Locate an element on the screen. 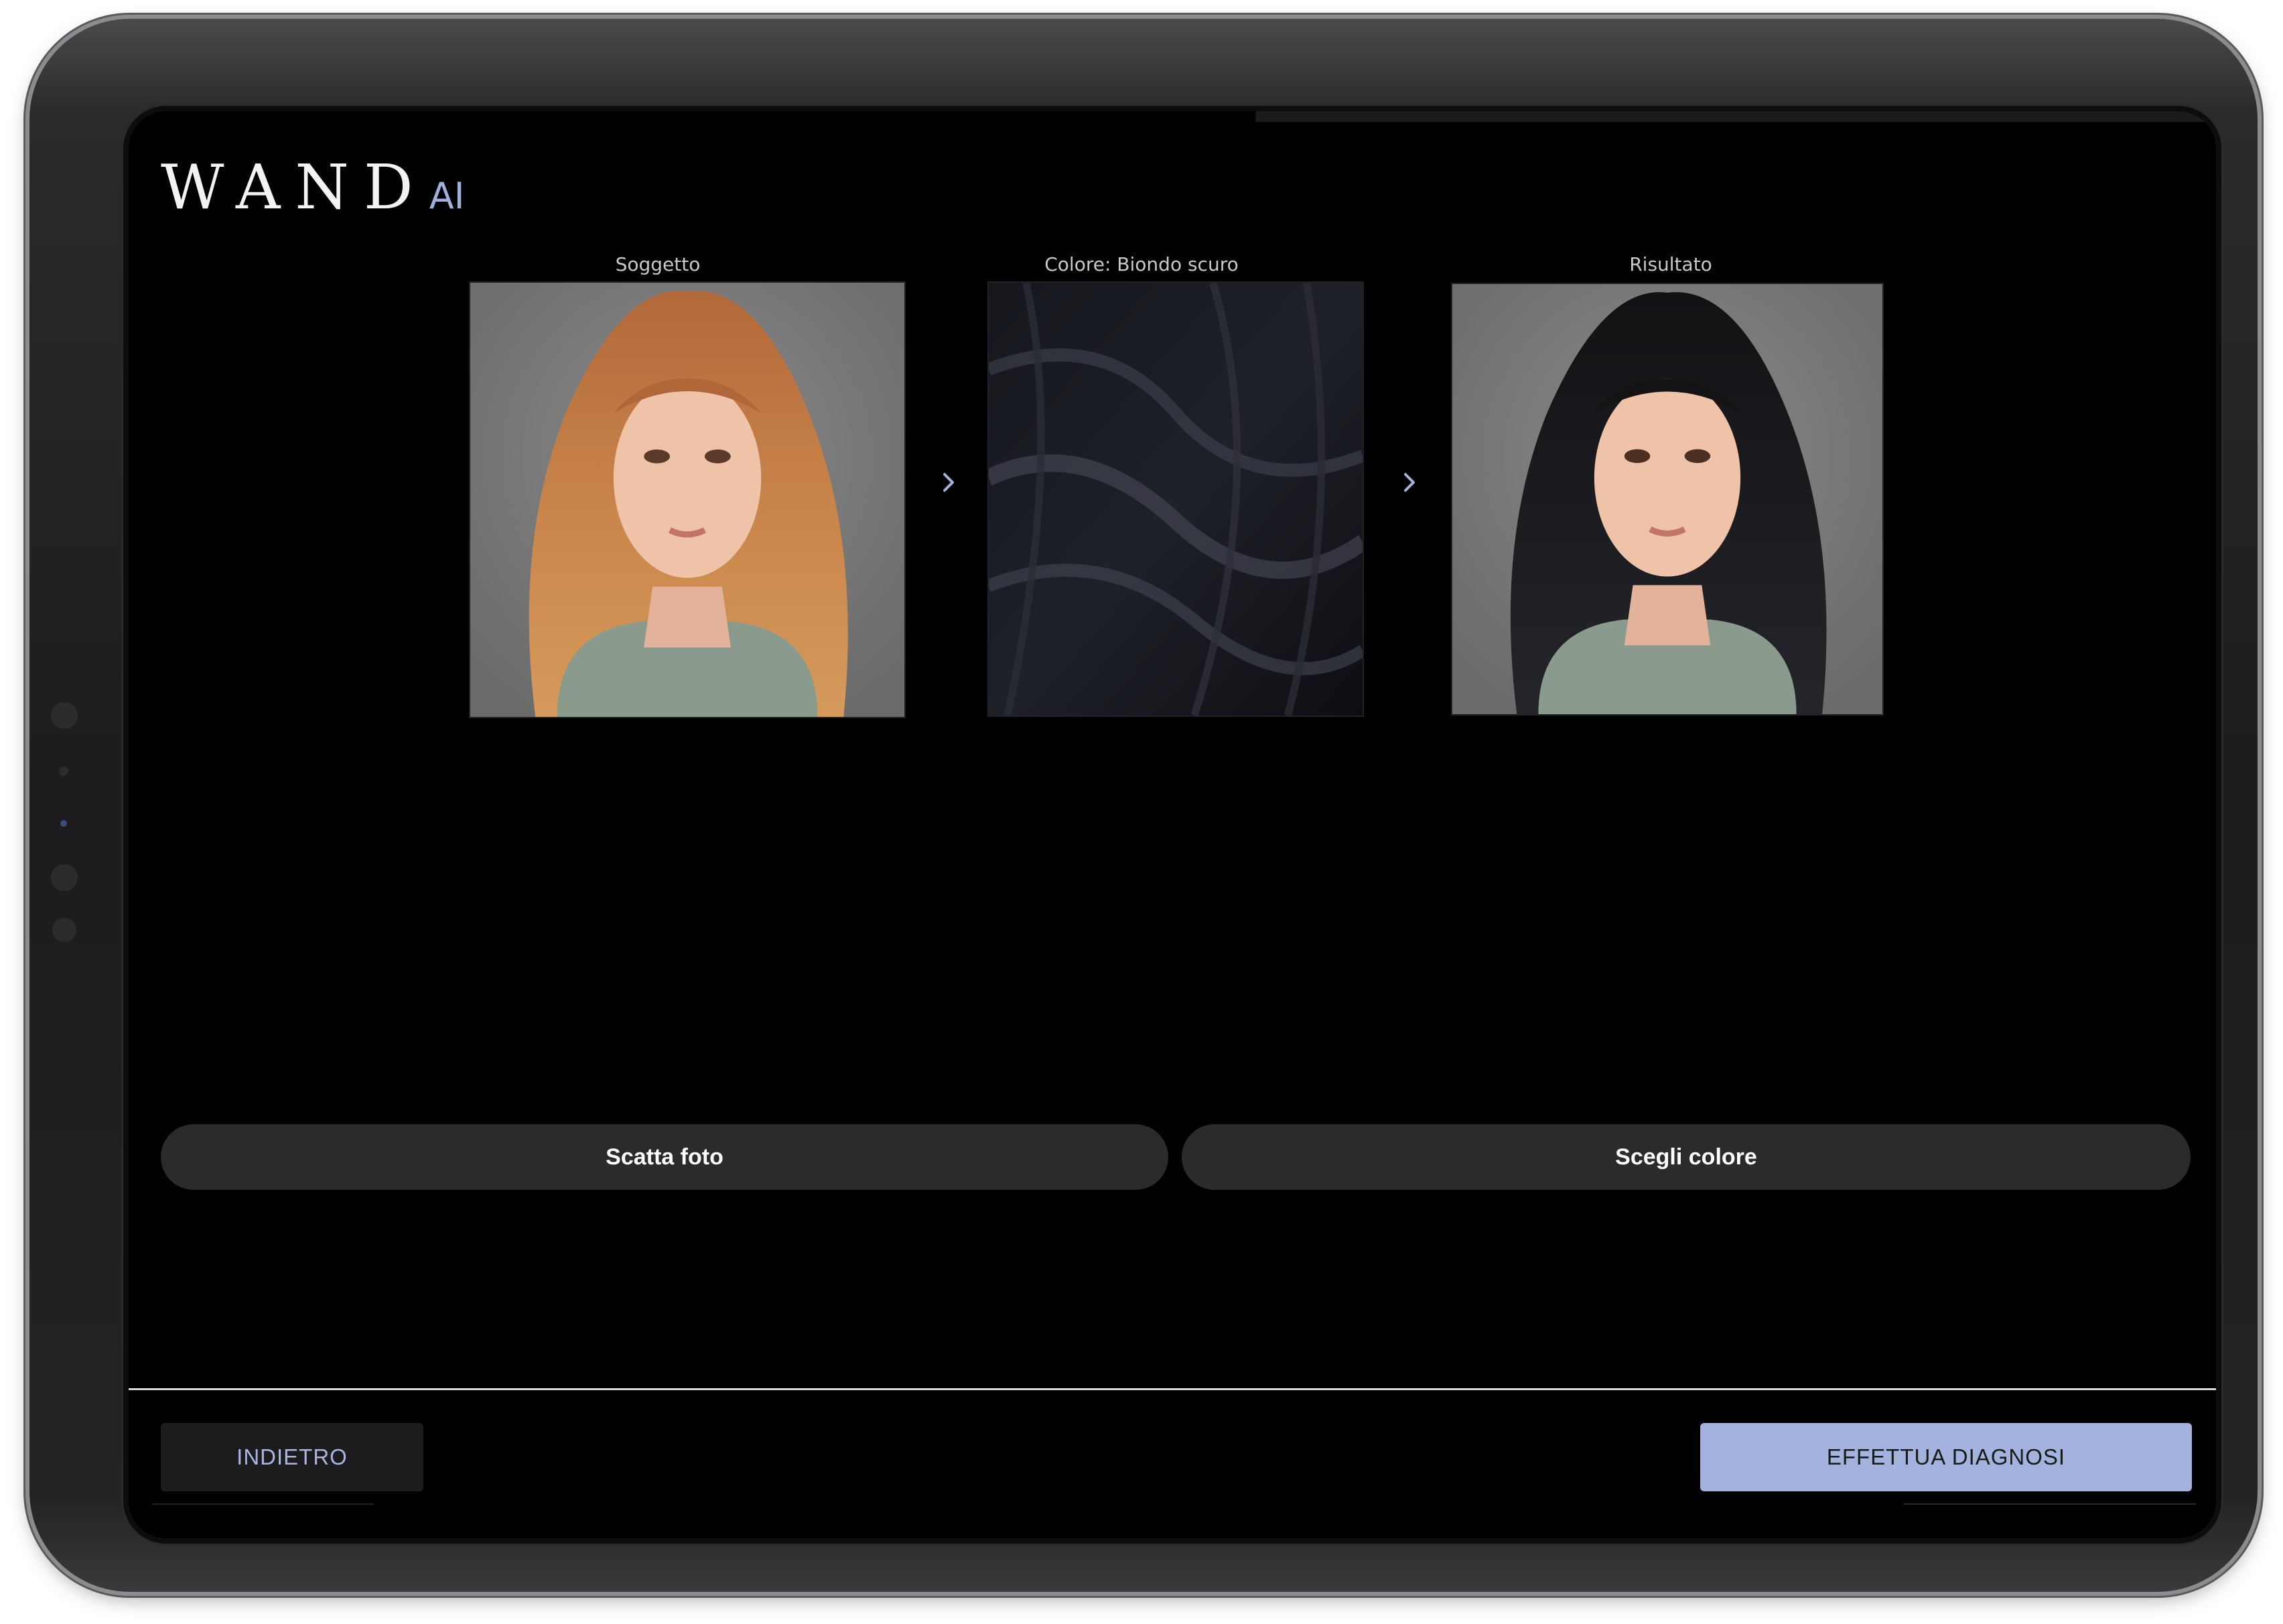 This screenshot has height=1624, width=2283. result-photo is located at coordinates (1667, 499).